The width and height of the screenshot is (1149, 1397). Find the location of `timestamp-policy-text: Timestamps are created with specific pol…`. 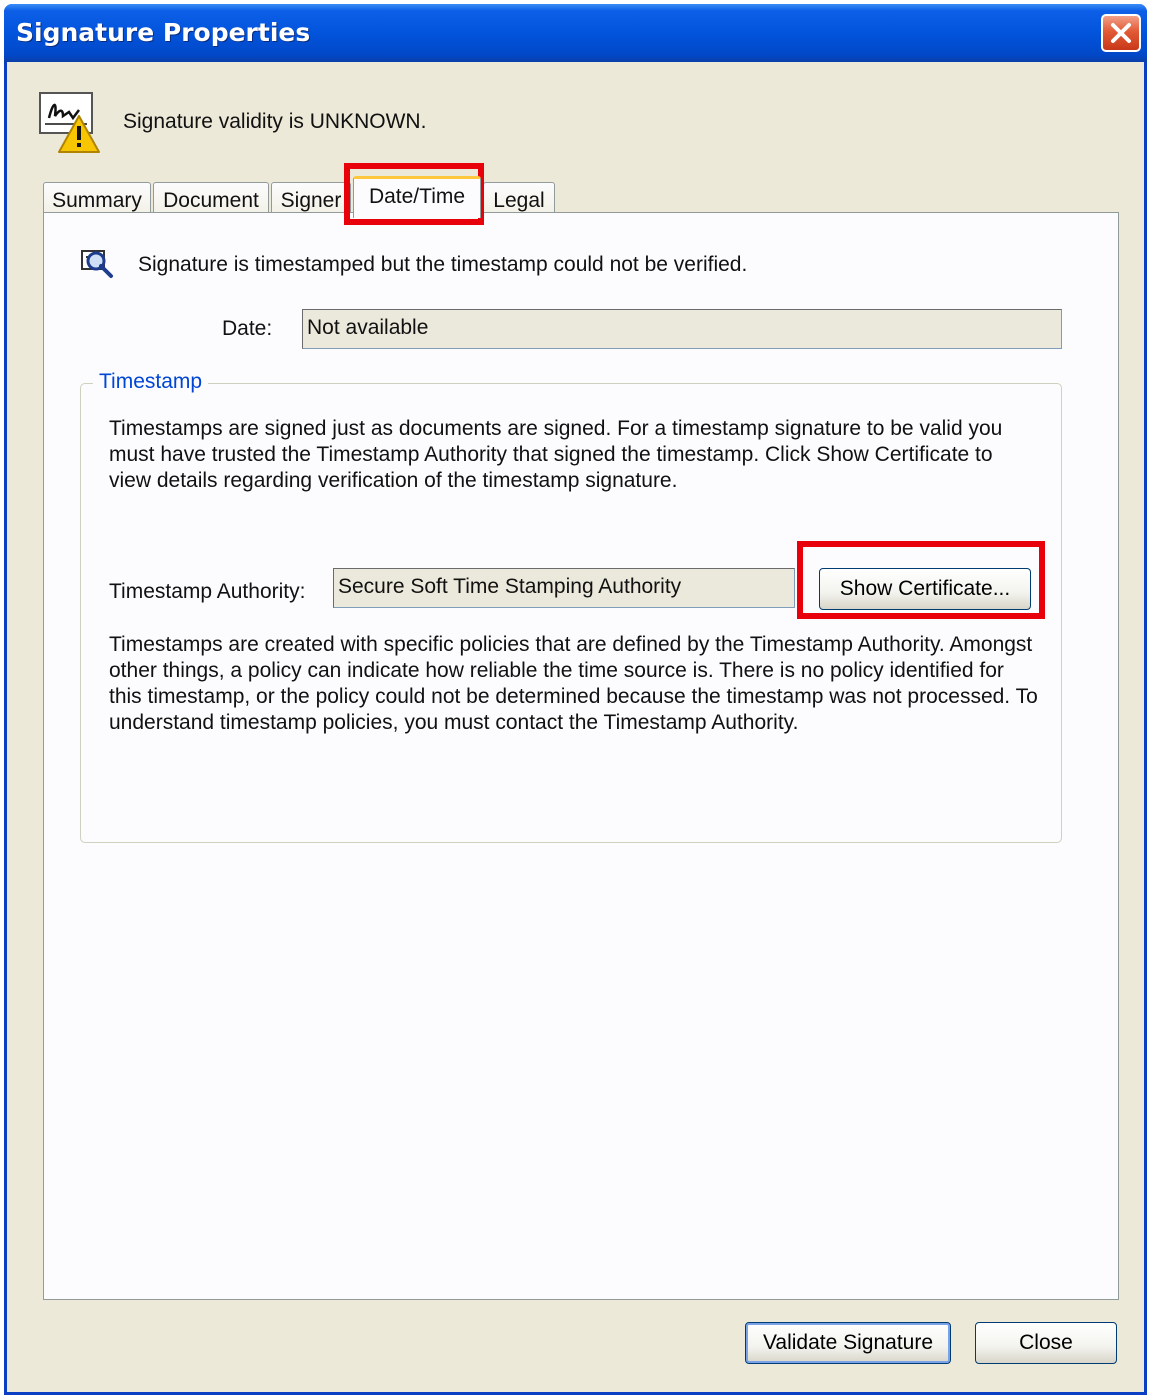

timestamp-policy-text: Timestamps are created with specific pol… is located at coordinates (573, 683).